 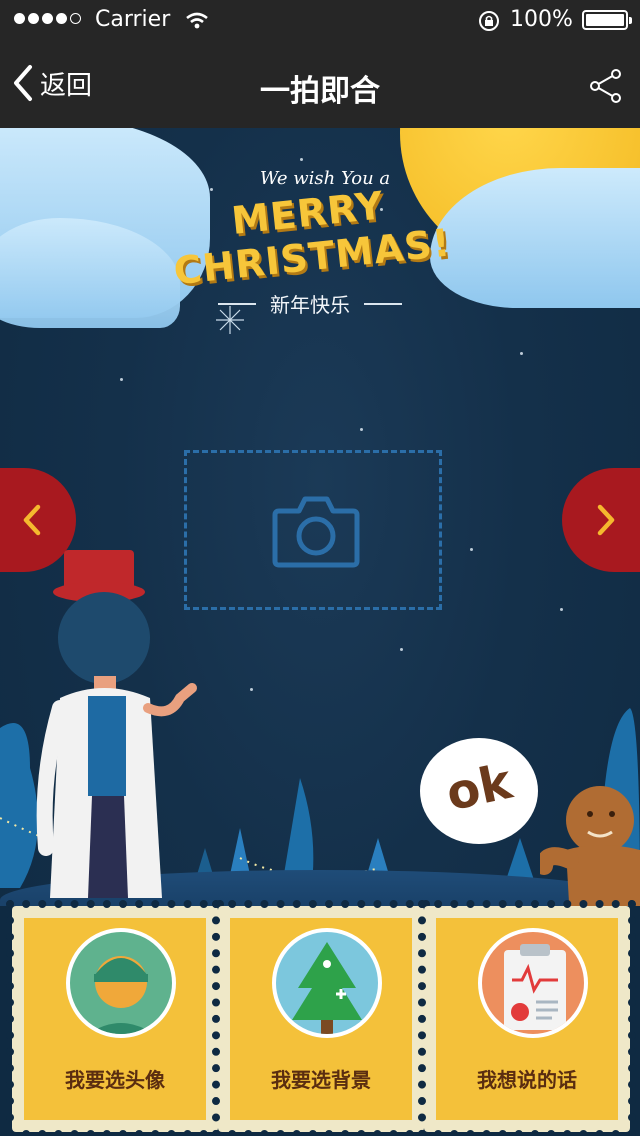 What do you see at coordinates (316, 532) in the screenshot?
I see `camera-icon` at bounding box center [316, 532].